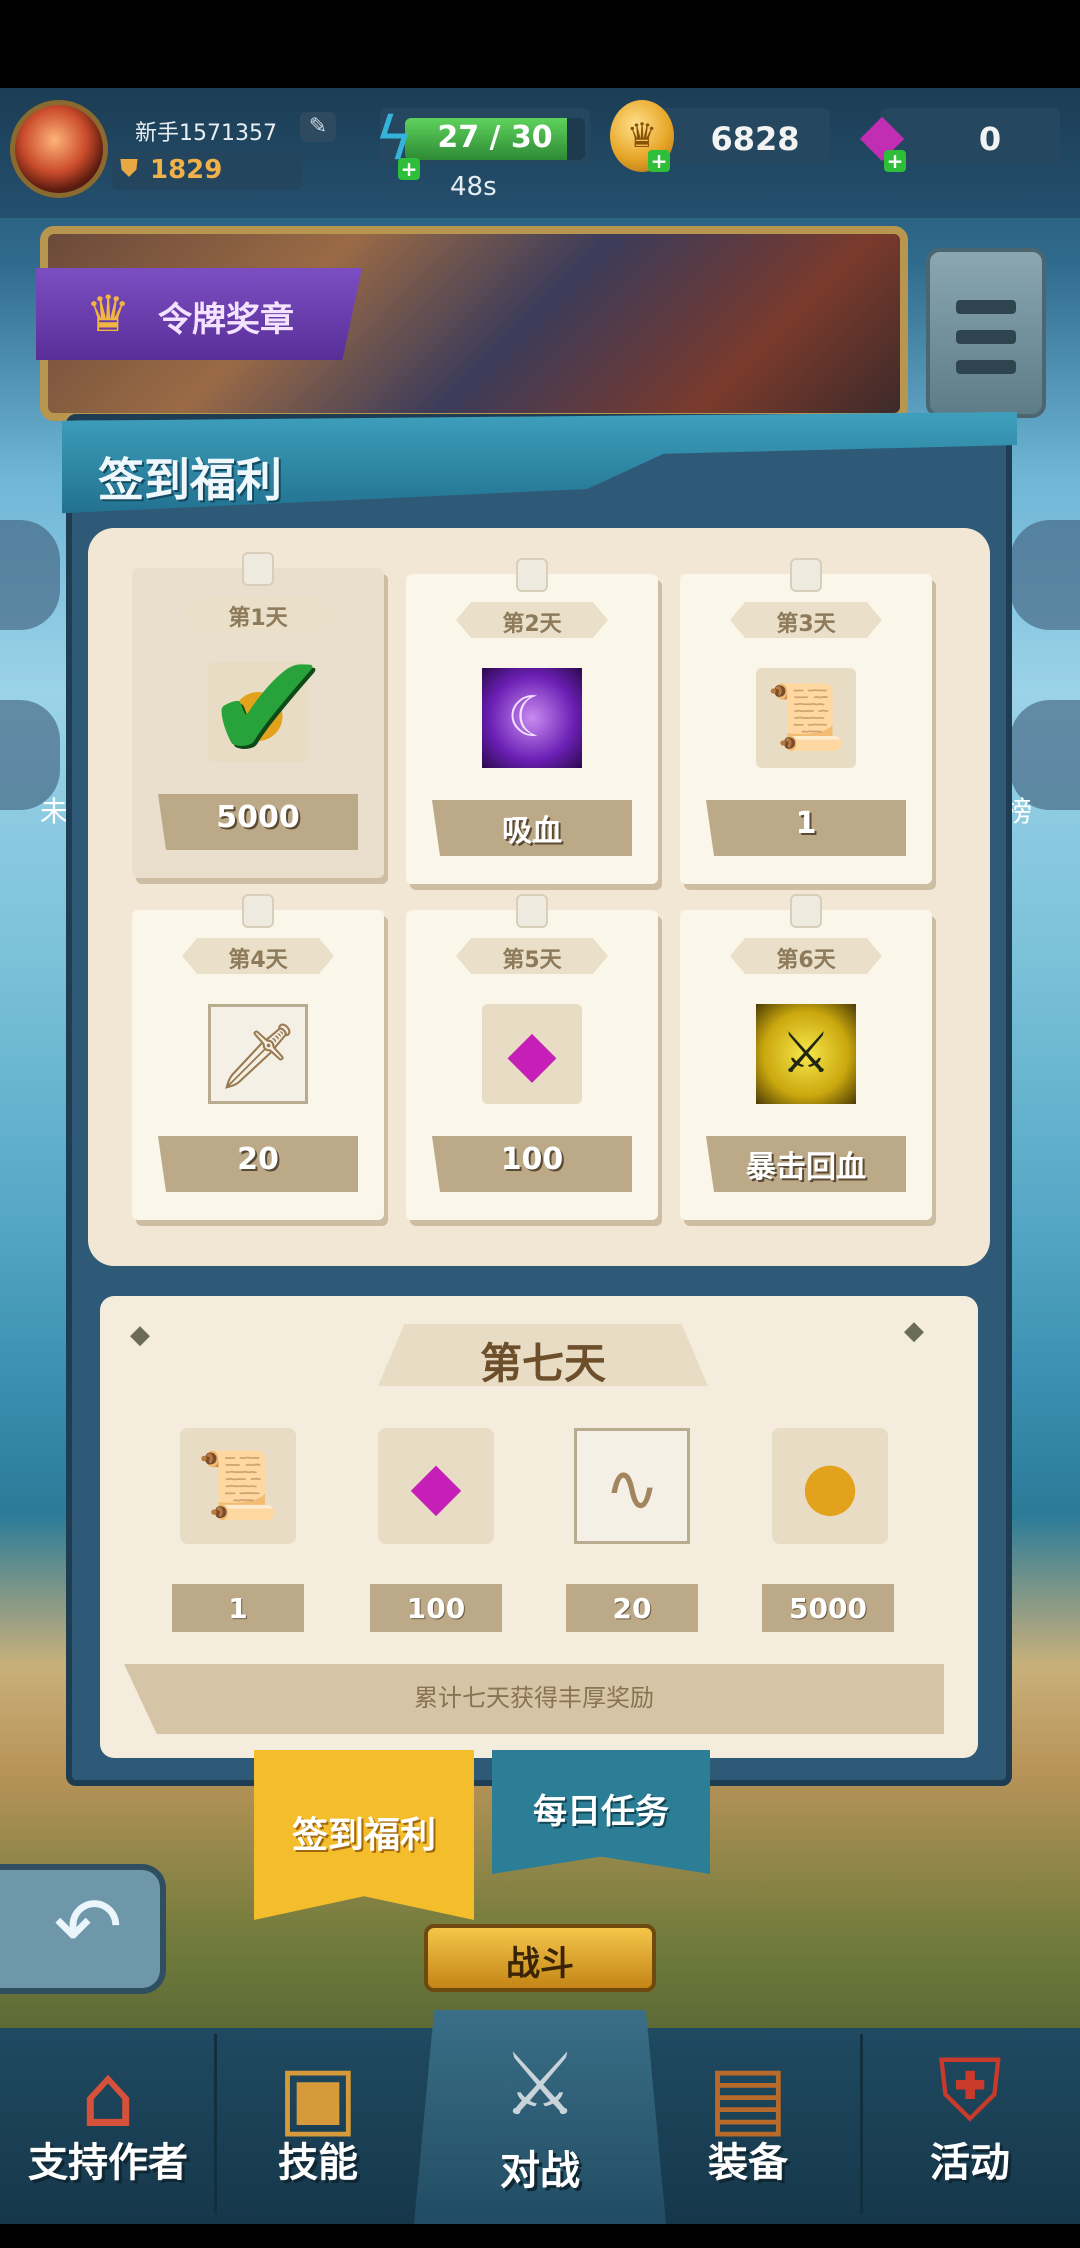 The image size is (1080, 2248). What do you see at coordinates (532, 960) in the screenshot?
I see `day-label: 第5天` at bounding box center [532, 960].